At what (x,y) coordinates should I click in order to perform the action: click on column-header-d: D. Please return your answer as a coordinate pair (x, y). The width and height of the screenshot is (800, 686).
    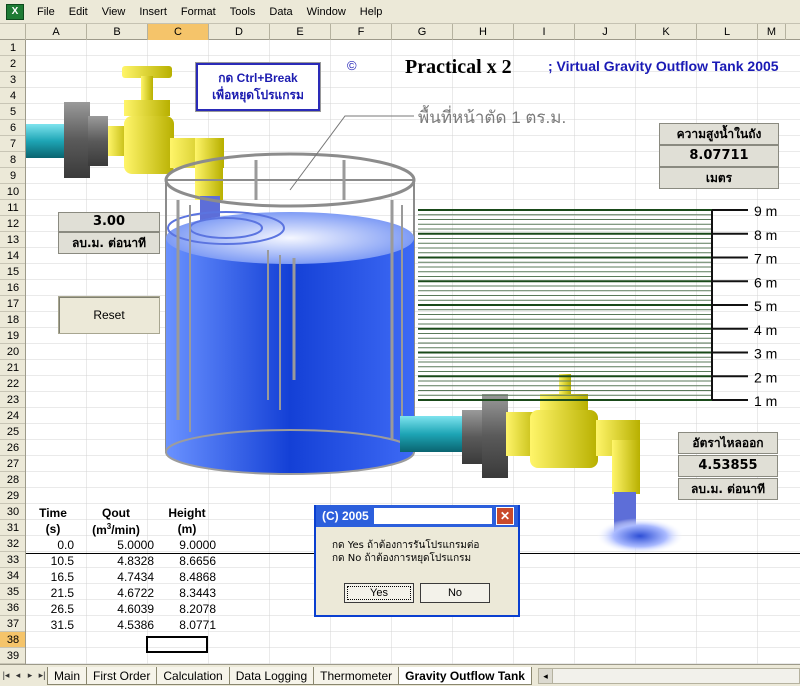
    Looking at the image, I should click on (239, 32).